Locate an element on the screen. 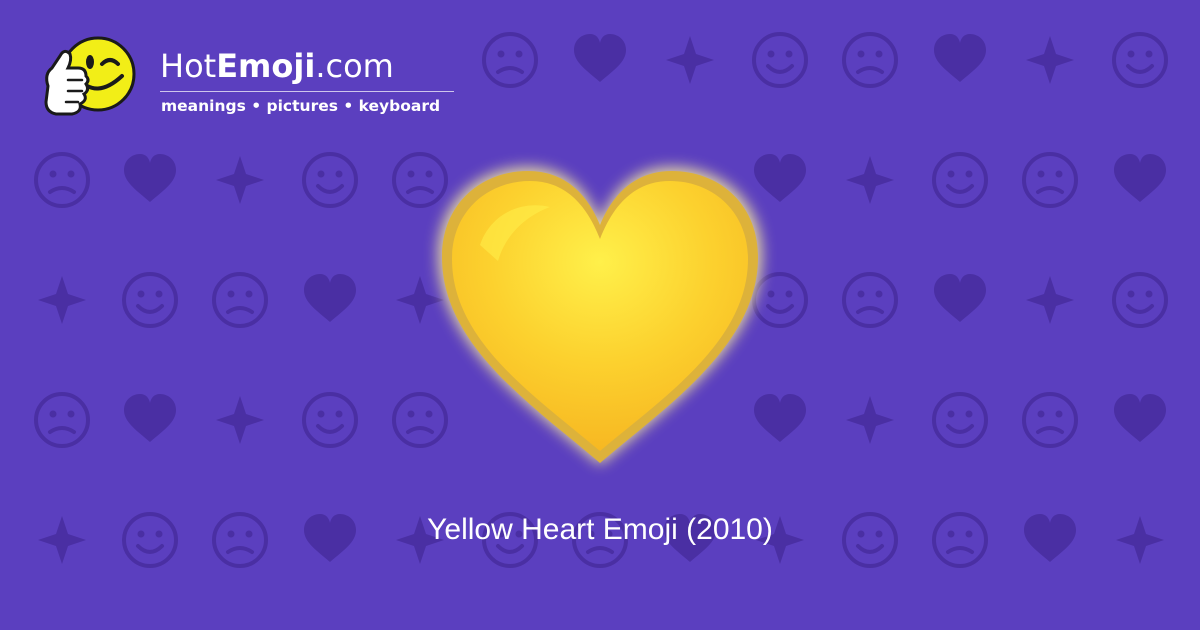 The height and width of the screenshot is (630, 1200). logo-wordmark: HotEmoji.com is located at coordinates (277, 66).